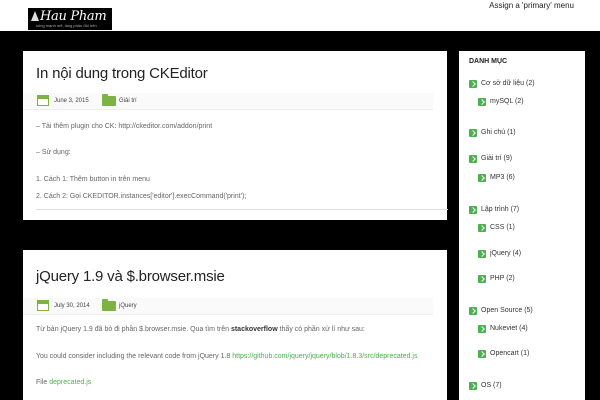 The width and height of the screenshot is (600, 400). What do you see at coordinates (507, 101) in the screenshot?
I see `category-label: mySQL (2)` at bounding box center [507, 101].